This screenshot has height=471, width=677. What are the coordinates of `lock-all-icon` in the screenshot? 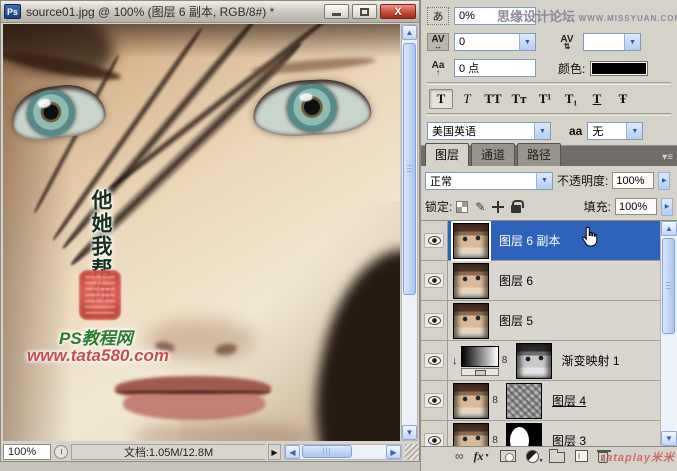 It's located at (518, 206).